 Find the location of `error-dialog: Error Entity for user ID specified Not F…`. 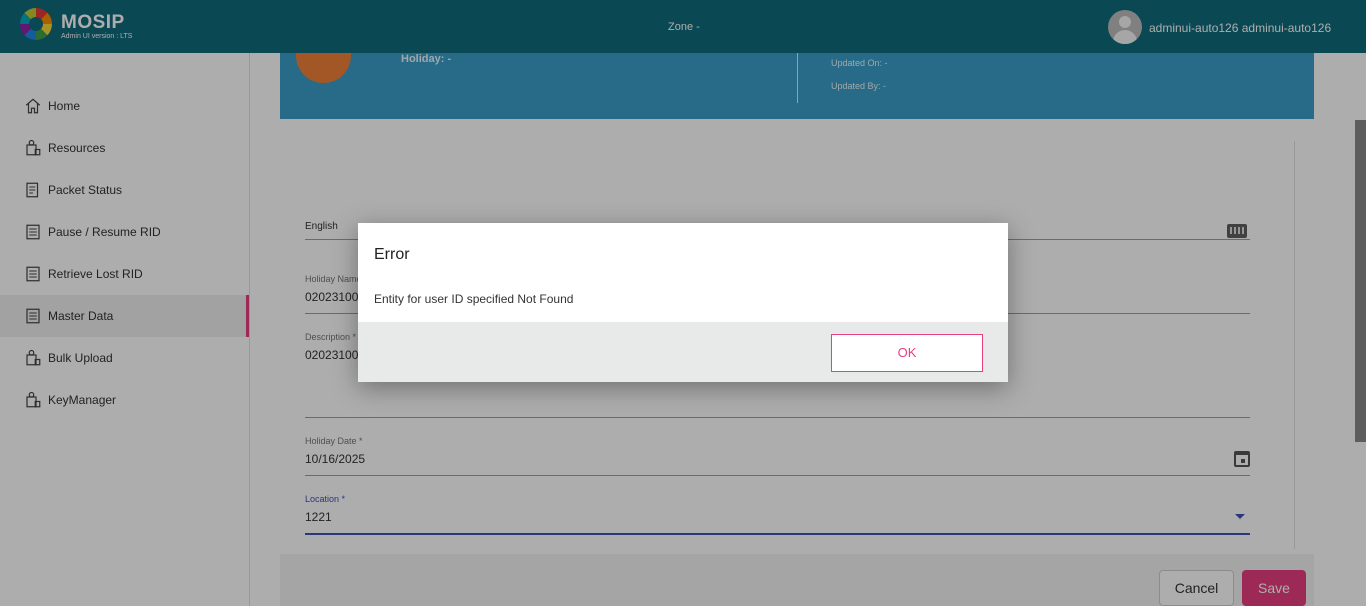

error-dialog: Error Entity for user ID specified Not F… is located at coordinates (683, 302).